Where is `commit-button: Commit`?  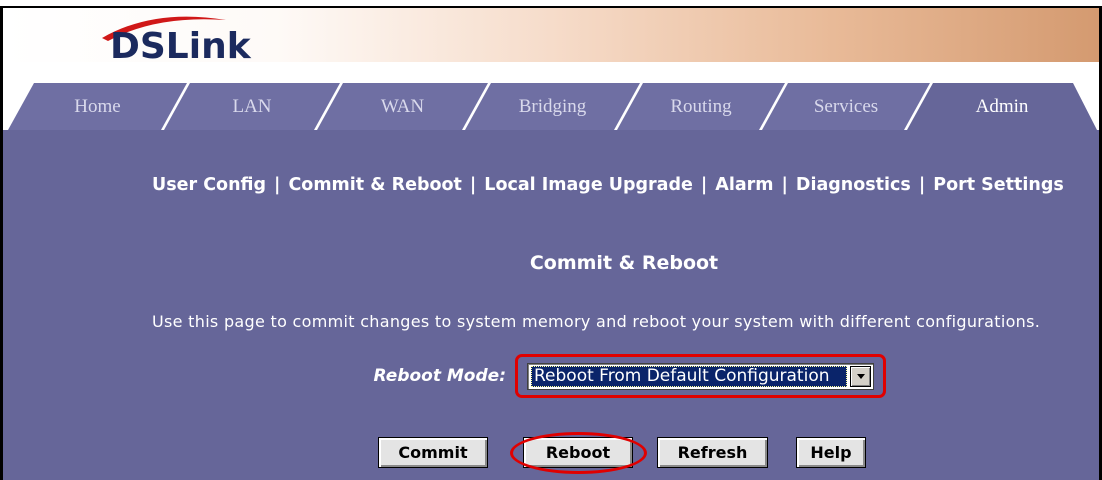 commit-button: Commit is located at coordinates (433, 452).